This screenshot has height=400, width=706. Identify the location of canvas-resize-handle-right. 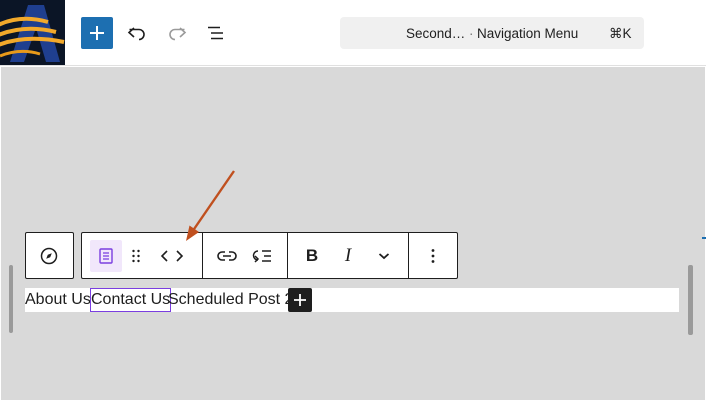
(690, 300).